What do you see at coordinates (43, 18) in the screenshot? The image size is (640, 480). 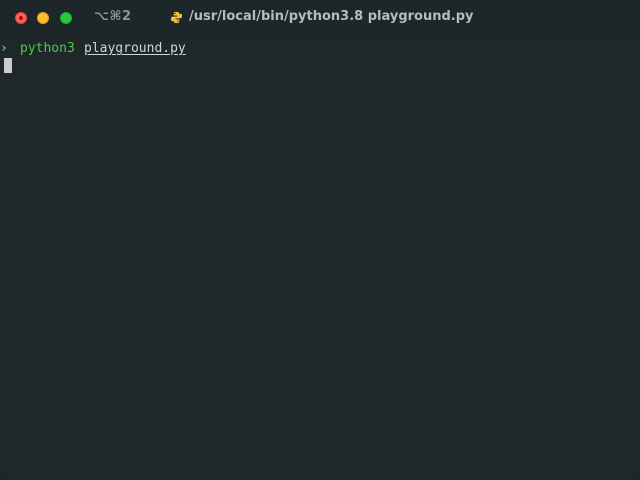 I see `minimize-window-button` at bounding box center [43, 18].